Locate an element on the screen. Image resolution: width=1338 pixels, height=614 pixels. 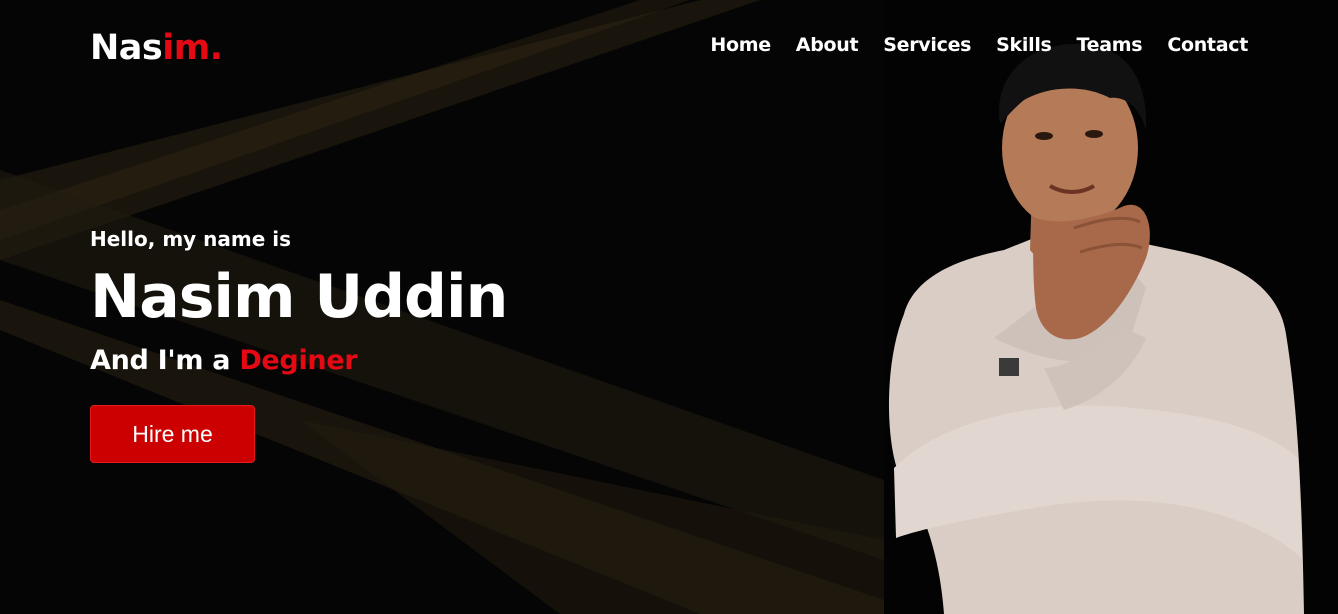
logo-text-accent: im is located at coordinates (186, 48).